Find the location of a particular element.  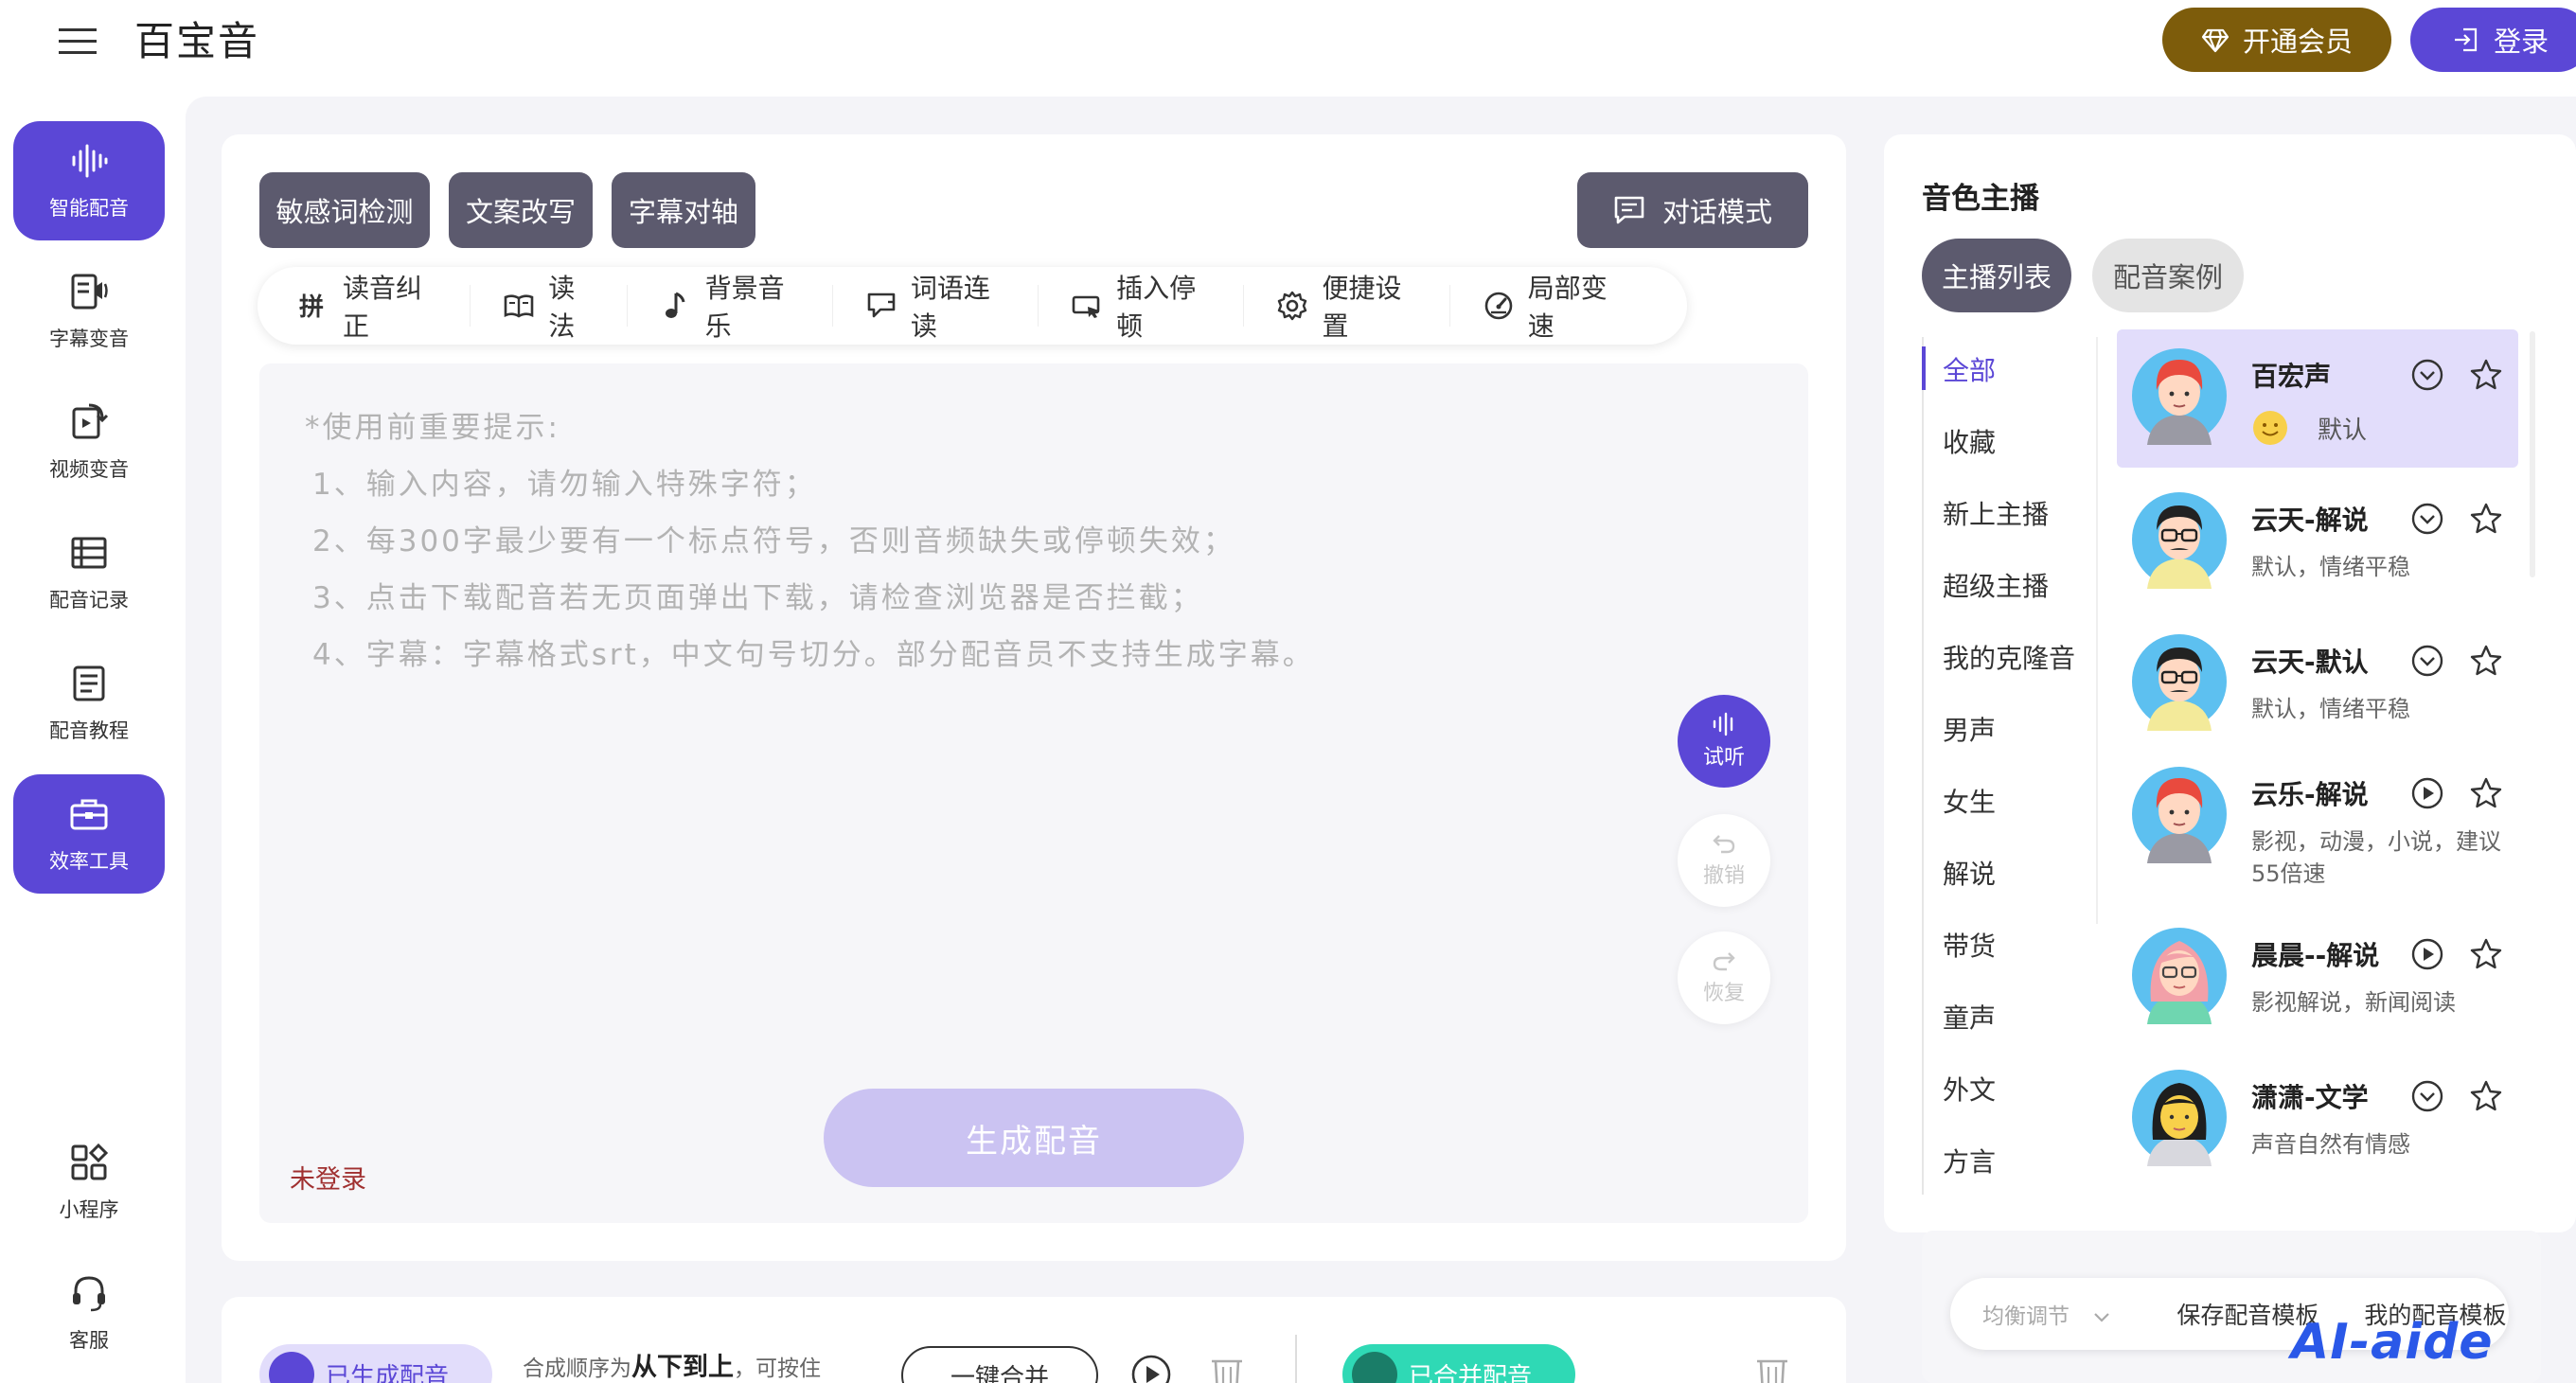

sidebar-item-subtitle-voice: 字幕变音 is located at coordinates (89, 311).